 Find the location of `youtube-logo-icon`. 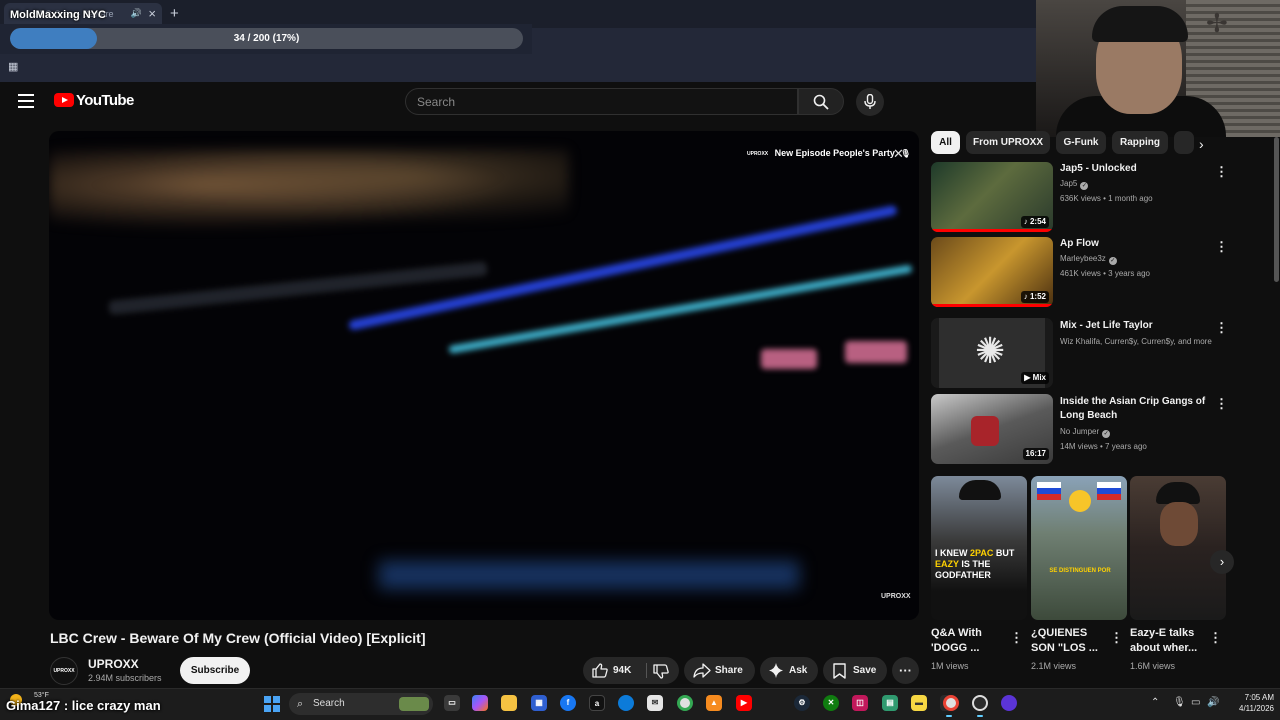

youtube-logo-icon is located at coordinates (64, 100).